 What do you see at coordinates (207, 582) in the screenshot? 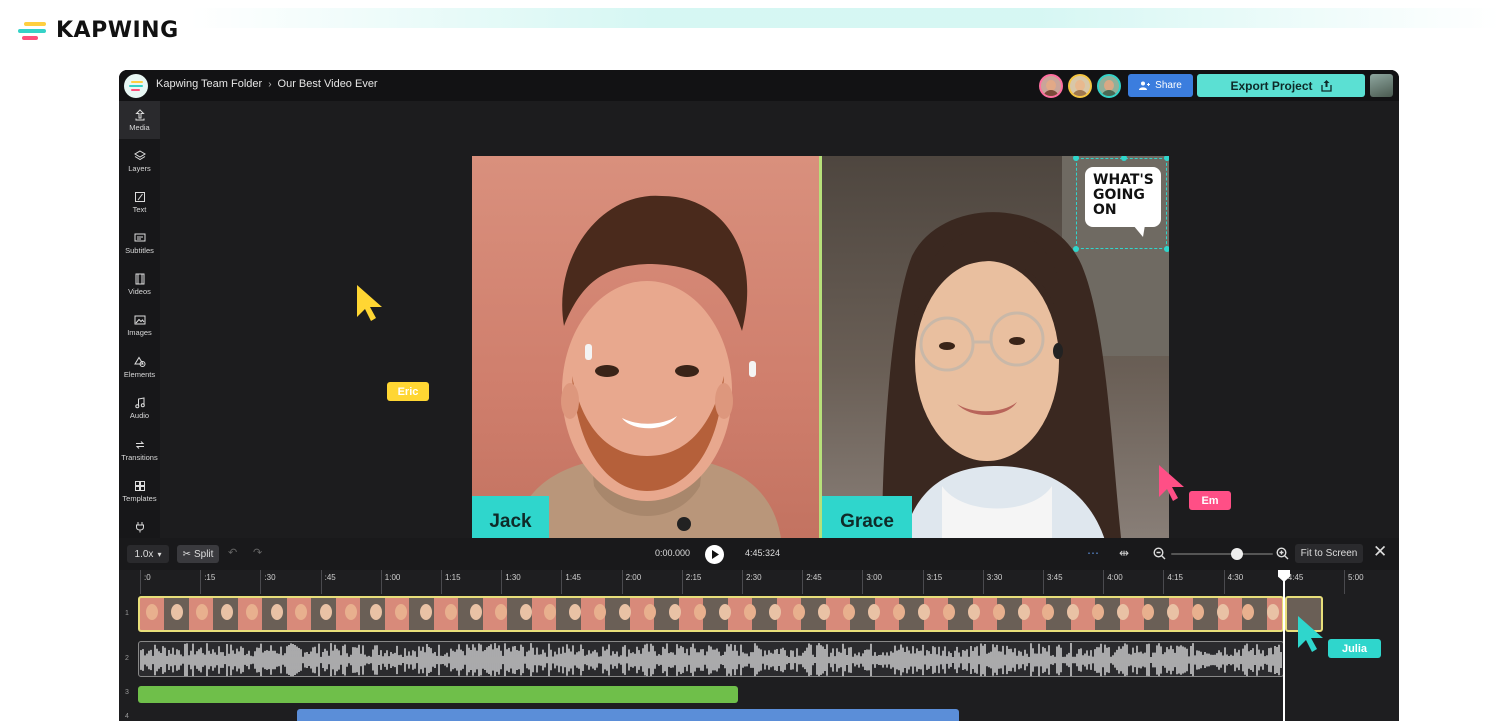
I see `ruler-tick: :15` at bounding box center [207, 582].